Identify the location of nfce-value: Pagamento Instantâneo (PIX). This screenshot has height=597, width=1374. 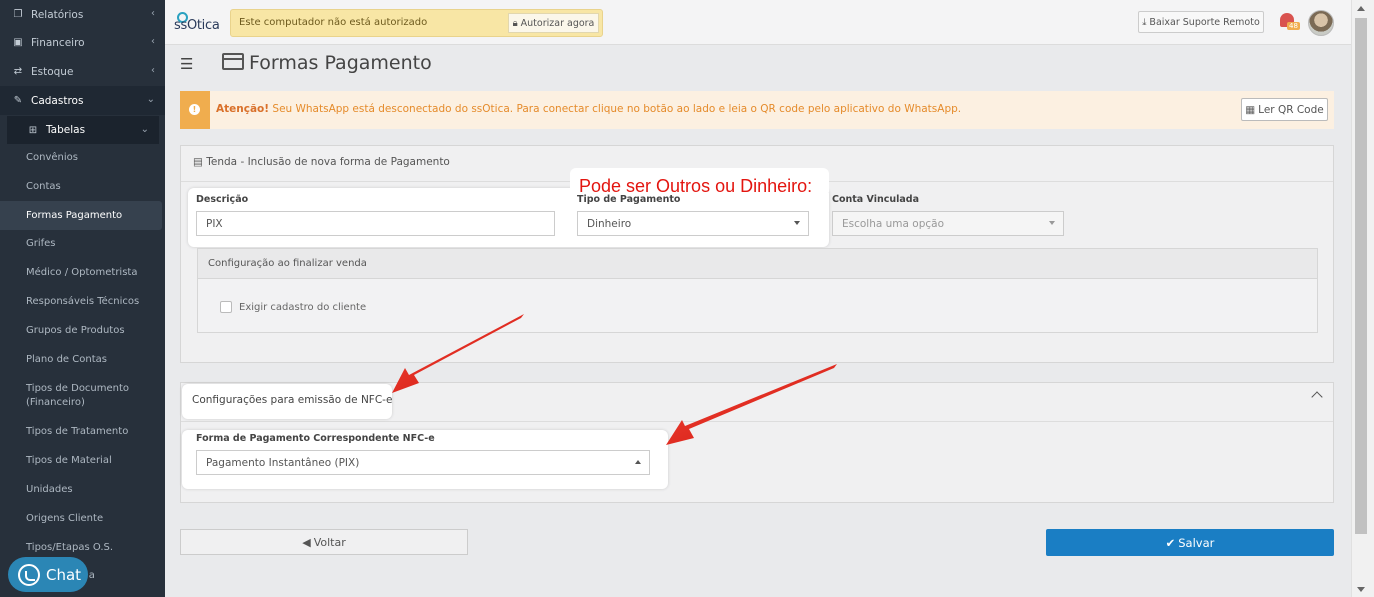
(283, 463).